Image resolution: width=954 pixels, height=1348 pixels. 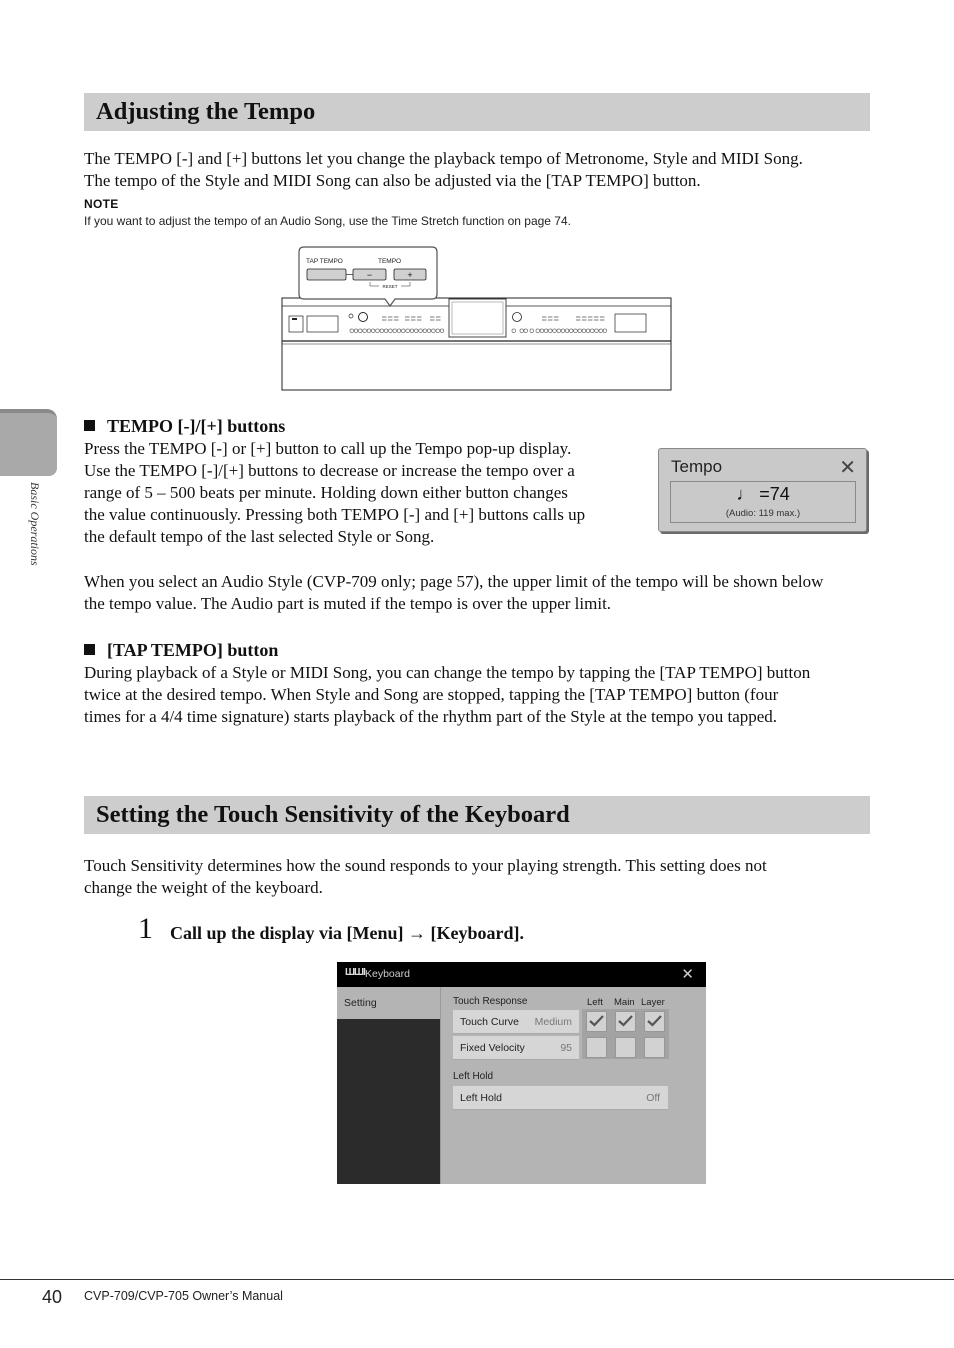 What do you see at coordinates (521, 974) in the screenshot?
I see `screen-titlebar: ШШІ Keyboard ✕` at bounding box center [521, 974].